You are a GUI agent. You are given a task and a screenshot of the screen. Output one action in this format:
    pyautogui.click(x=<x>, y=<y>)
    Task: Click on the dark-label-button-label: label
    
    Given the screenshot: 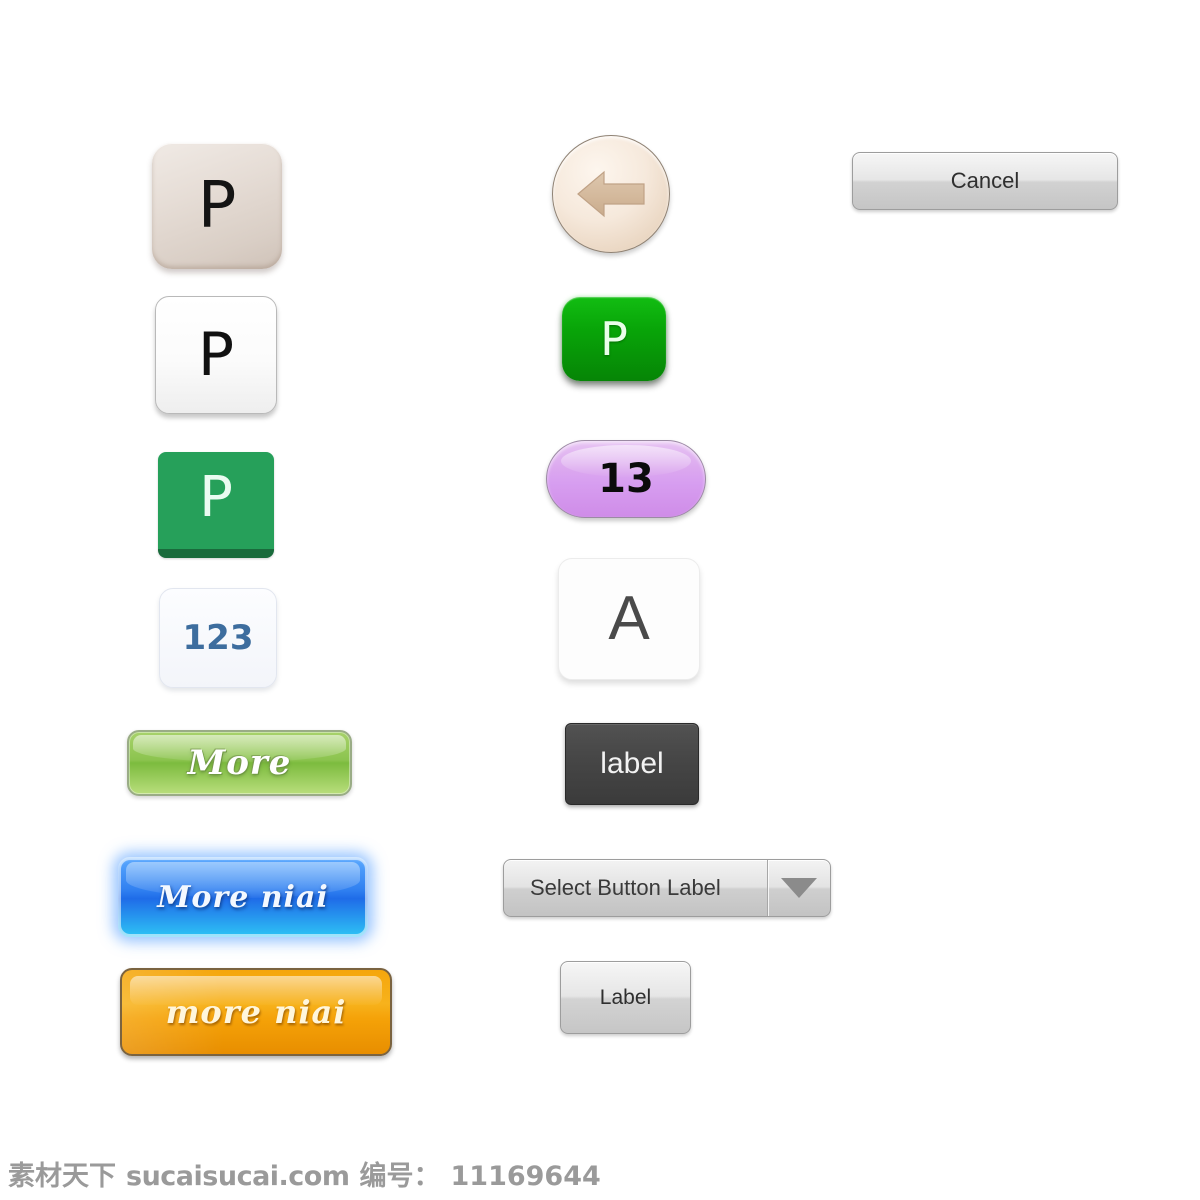 What is the action you would take?
    pyautogui.click(x=632, y=763)
    